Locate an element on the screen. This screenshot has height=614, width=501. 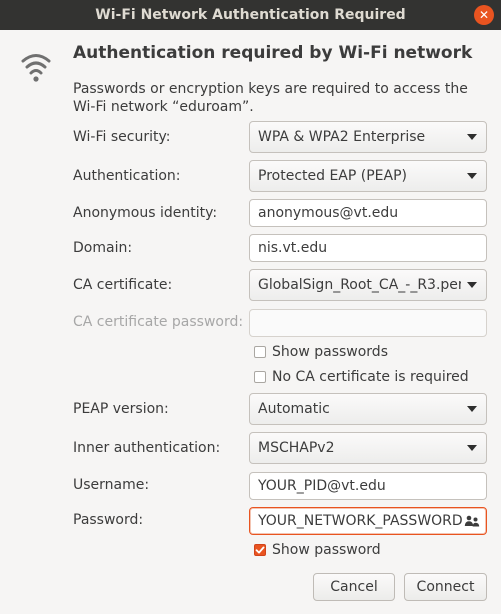
domain-label: Domain: is located at coordinates (103, 248).